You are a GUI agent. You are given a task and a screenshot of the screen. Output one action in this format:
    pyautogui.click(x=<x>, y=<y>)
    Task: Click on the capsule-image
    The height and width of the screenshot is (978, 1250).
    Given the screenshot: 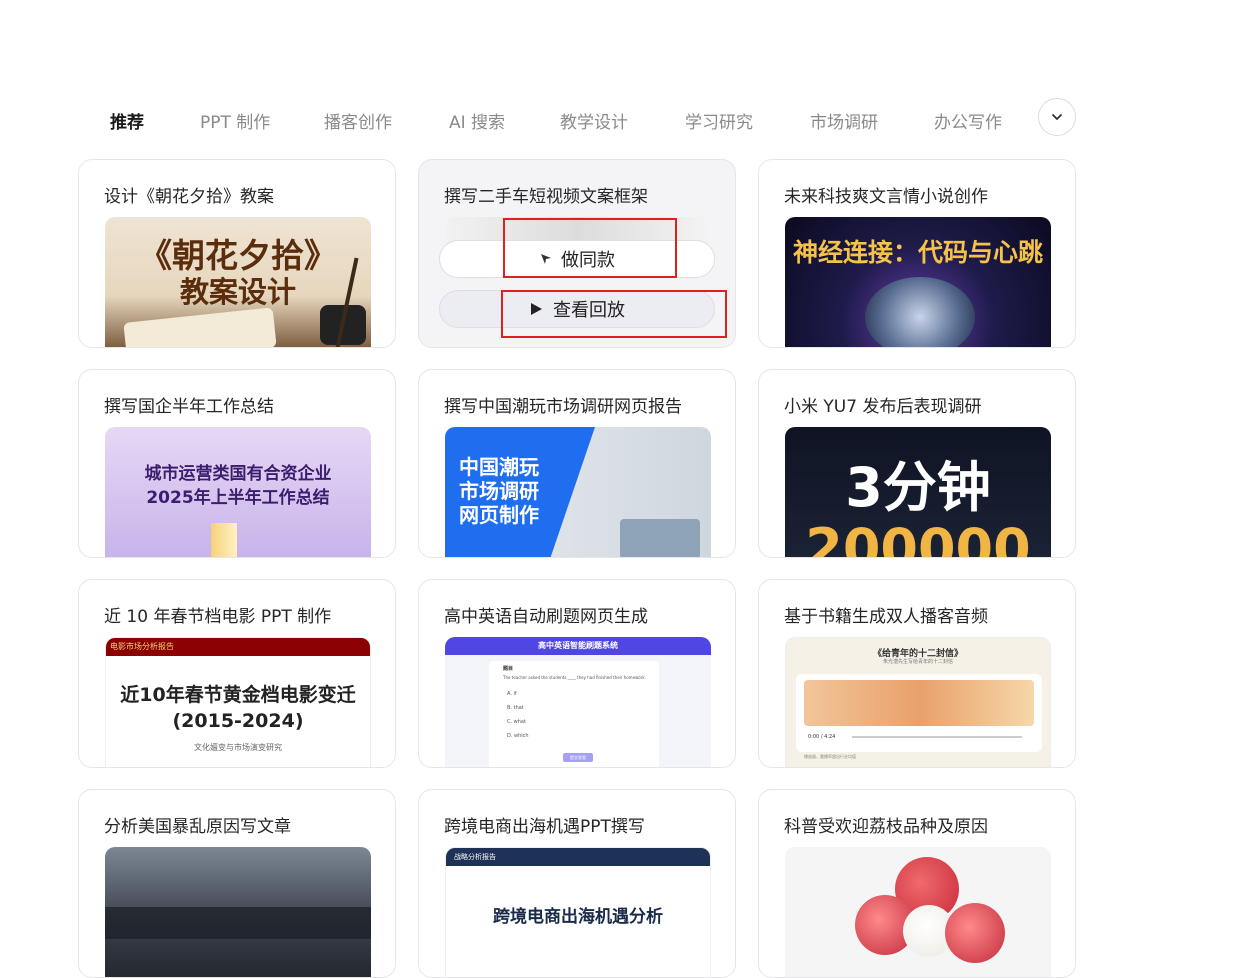 What is the action you would take?
    pyautogui.click(x=920, y=312)
    